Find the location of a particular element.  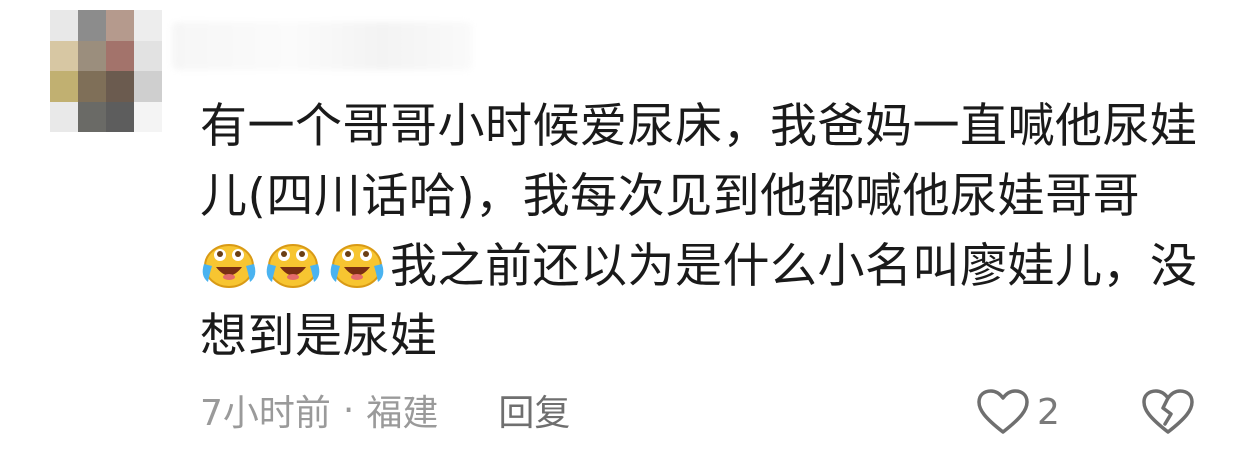

dislike-button is located at coordinates (1168, 414).